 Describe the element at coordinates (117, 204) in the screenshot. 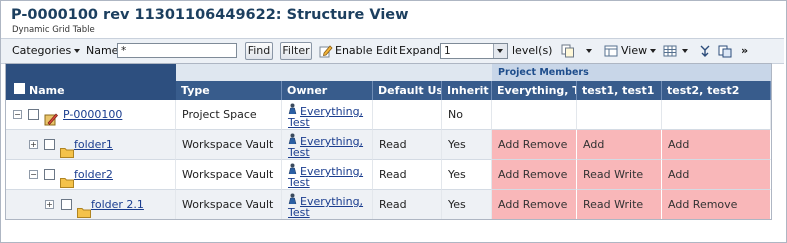

I see `item-link: folder 2.1` at that location.